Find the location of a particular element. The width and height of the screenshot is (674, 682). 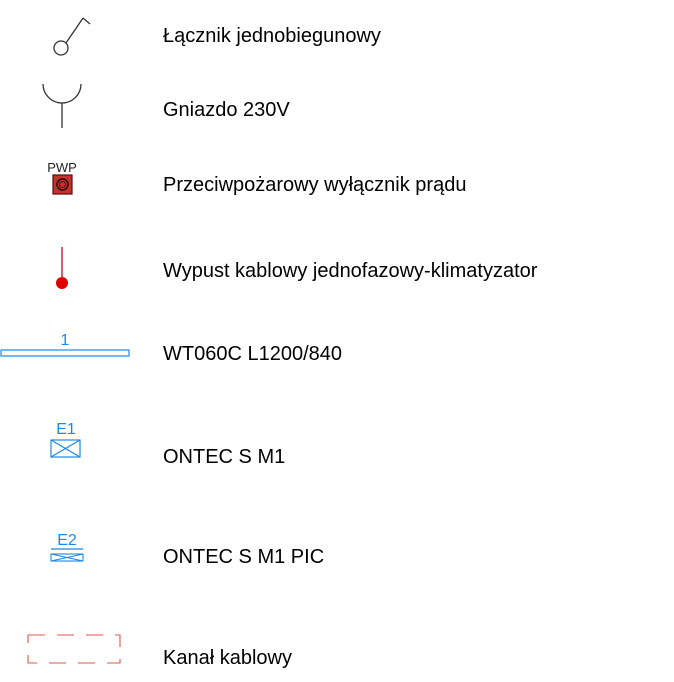

legend-label: Przeciwpożarowy wyłącznik prądu is located at coordinates (315, 185).